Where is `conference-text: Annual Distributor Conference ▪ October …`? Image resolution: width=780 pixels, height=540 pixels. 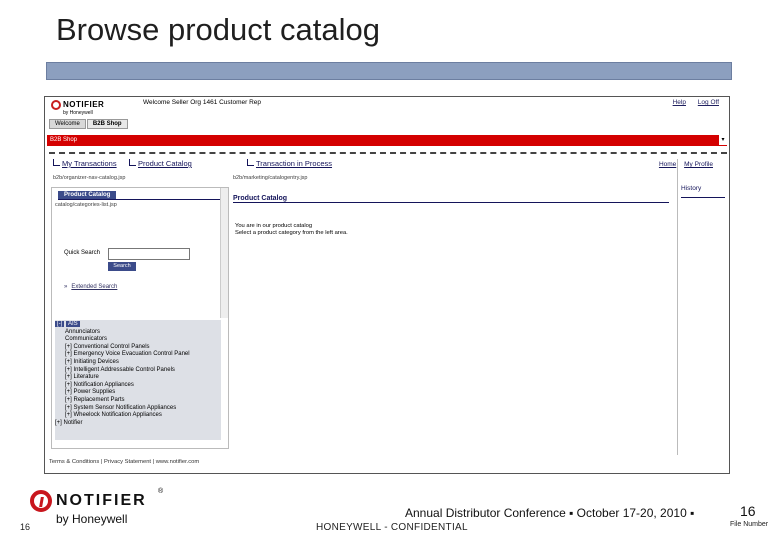 conference-text: Annual Distributor Conference ▪ October … is located at coordinates (550, 513).